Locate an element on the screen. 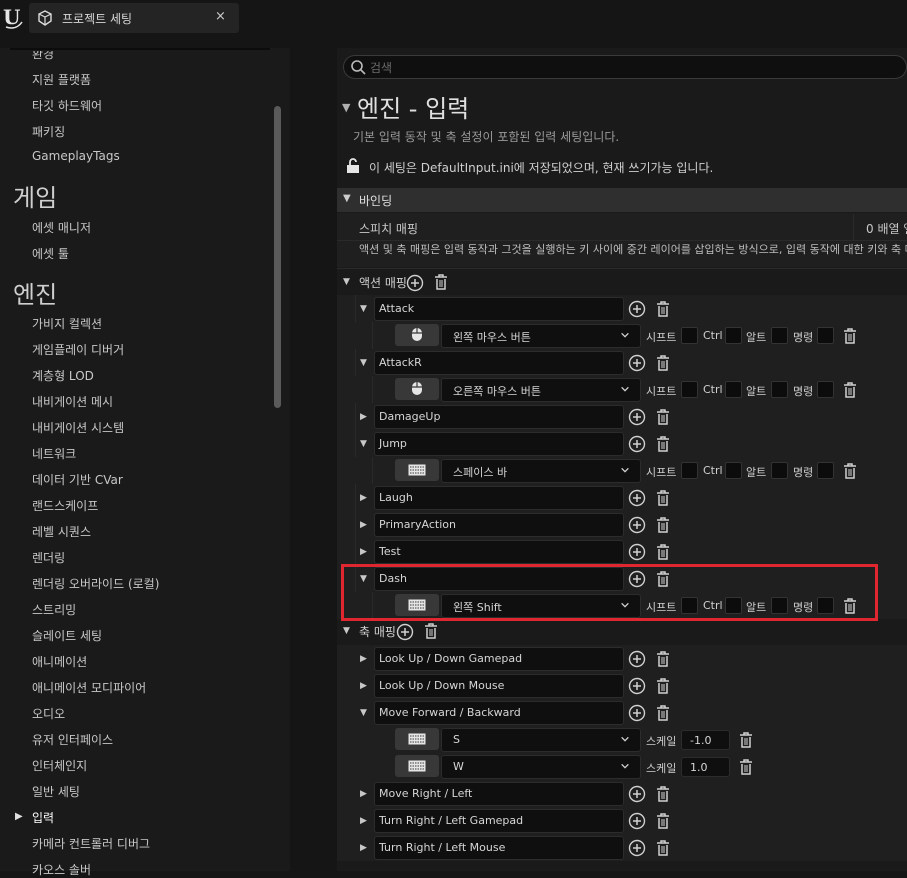 The width and height of the screenshot is (907, 878). key-dropdown: 스페이스 바 is located at coordinates (541, 471).